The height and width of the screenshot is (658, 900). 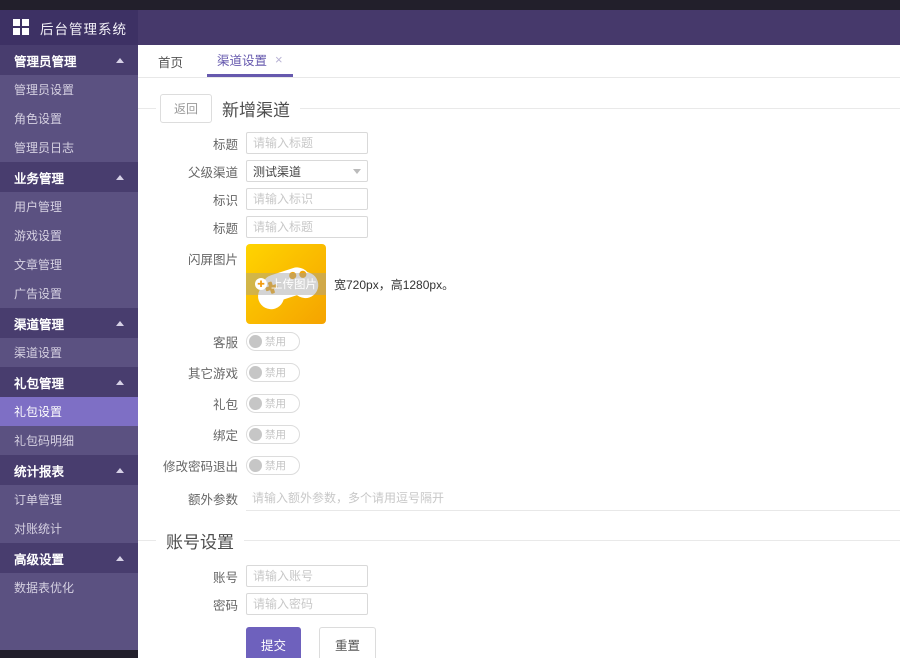 I want to click on field-label: 礼包, so click(x=225, y=404).